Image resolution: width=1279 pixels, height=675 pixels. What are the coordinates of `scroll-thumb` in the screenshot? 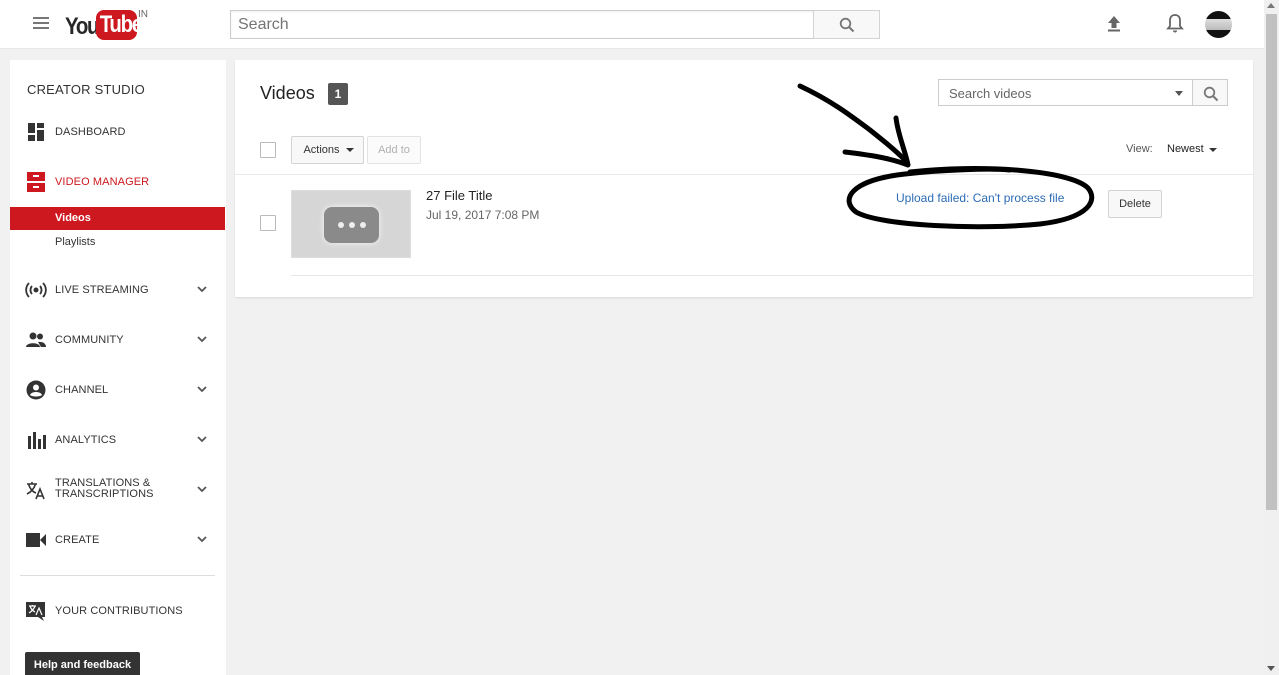 It's located at (1271, 262).